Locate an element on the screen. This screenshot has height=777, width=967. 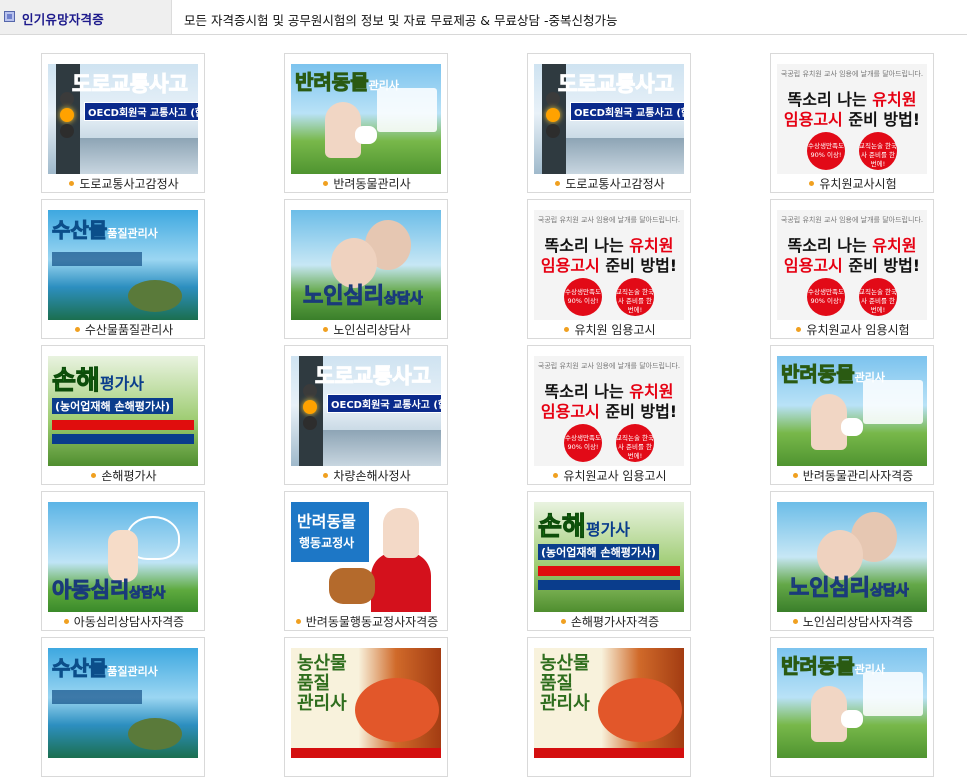
certificate-caption: 손해평가사 is located at coordinates (124, 475).